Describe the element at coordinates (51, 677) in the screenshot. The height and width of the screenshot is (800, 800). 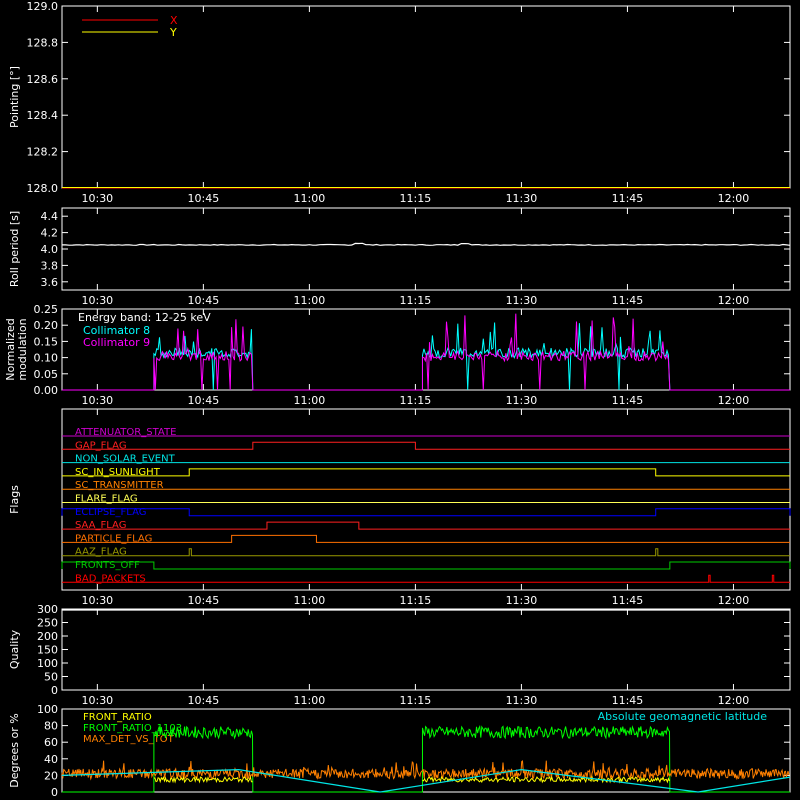
I see `y-tick-label: 50` at that location.